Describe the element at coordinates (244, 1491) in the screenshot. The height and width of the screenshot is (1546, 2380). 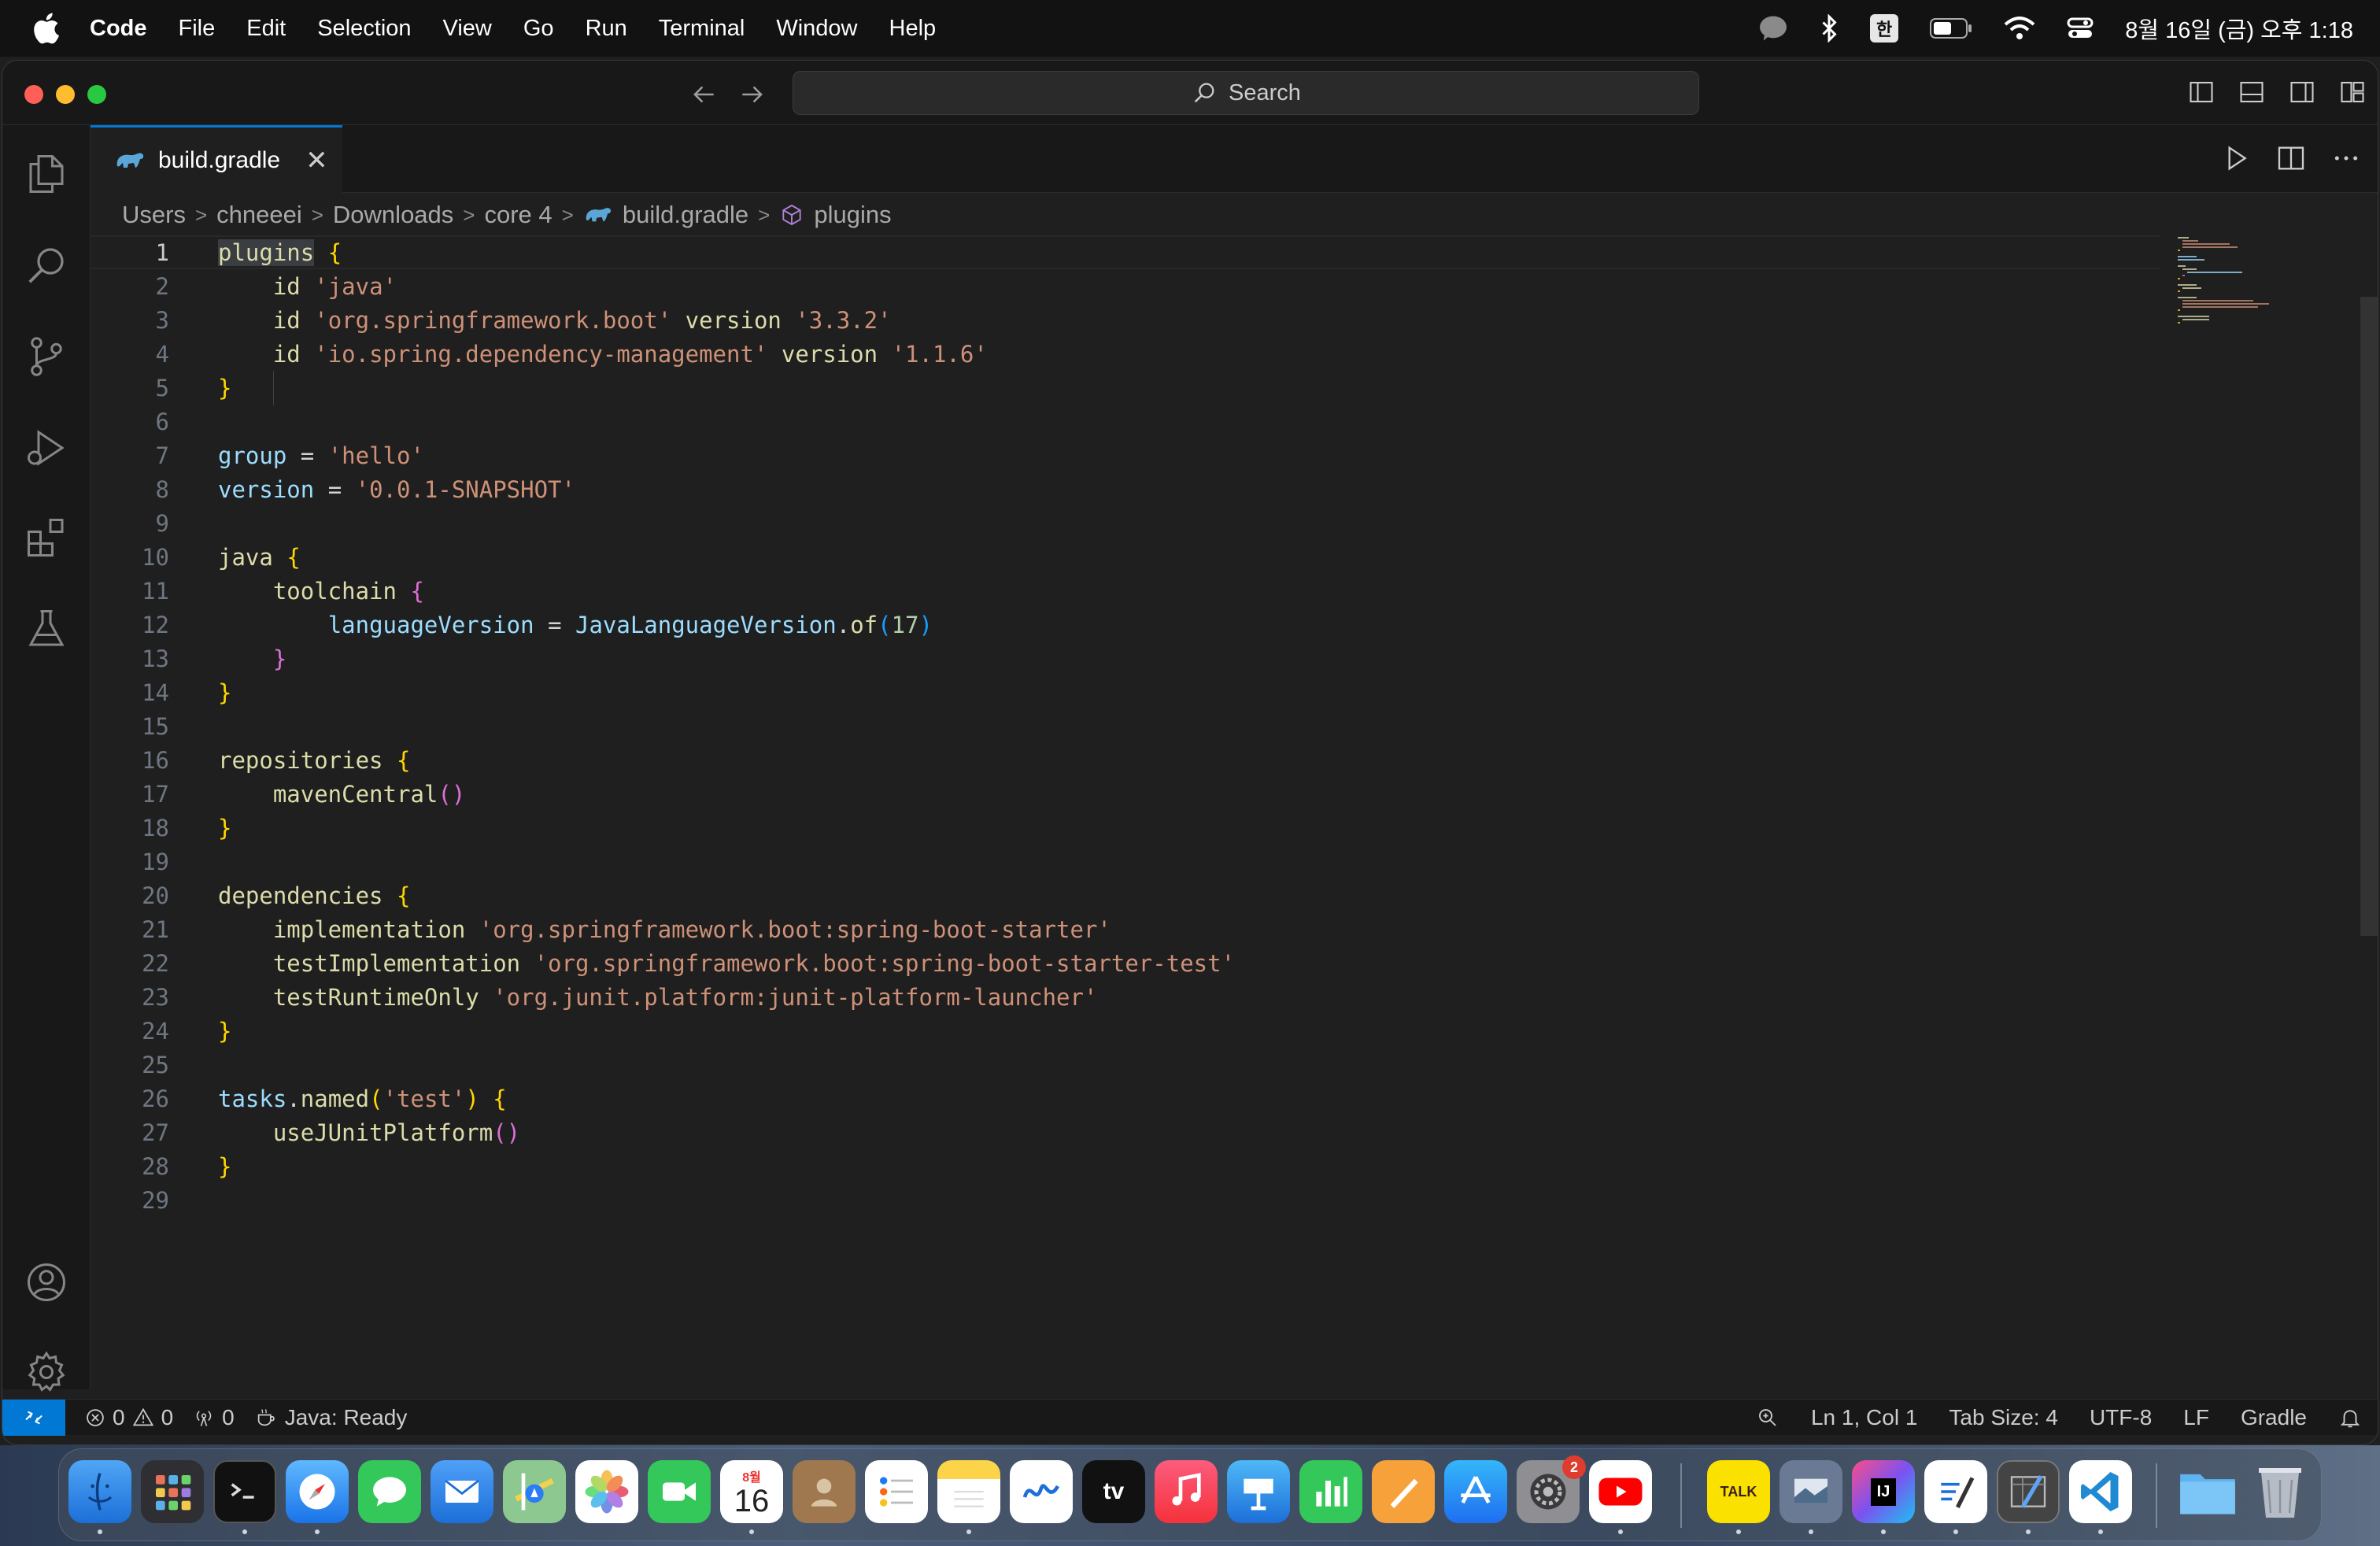
I see `dock-terminal` at that location.